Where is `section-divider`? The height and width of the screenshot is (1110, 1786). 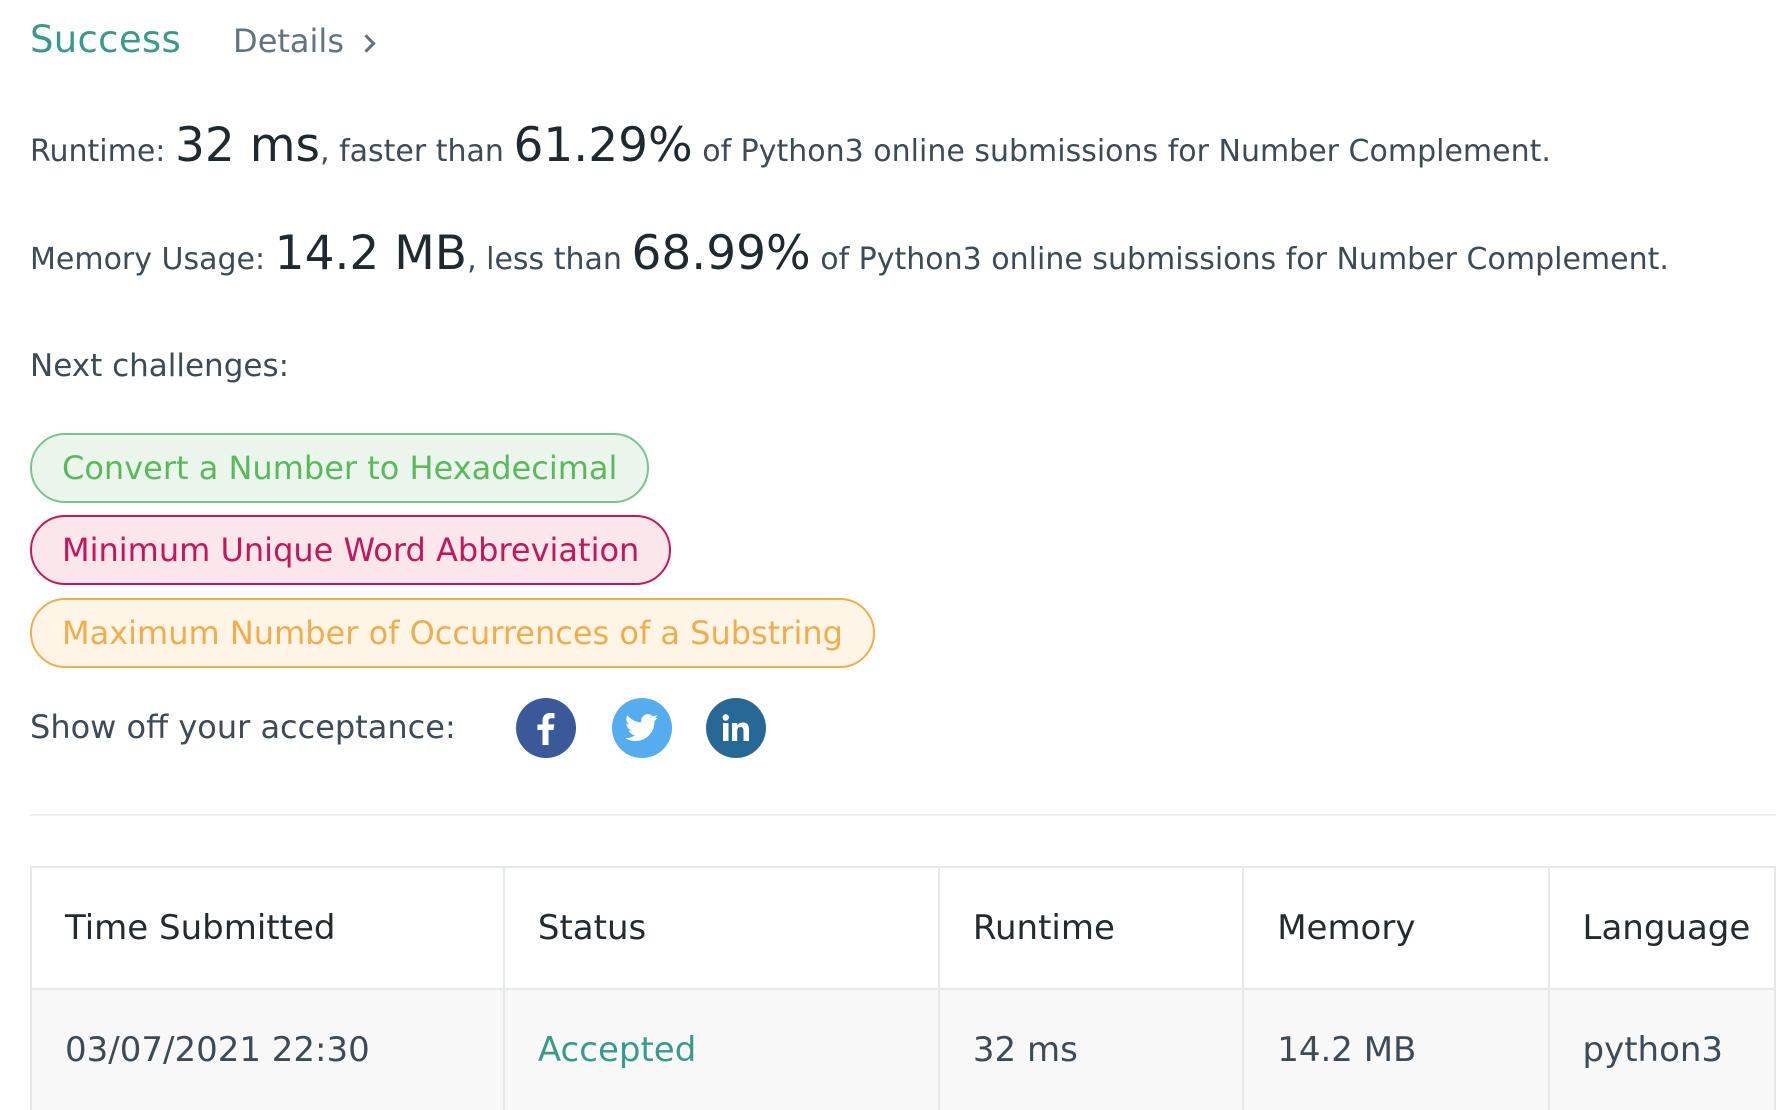
section-divider is located at coordinates (903, 815).